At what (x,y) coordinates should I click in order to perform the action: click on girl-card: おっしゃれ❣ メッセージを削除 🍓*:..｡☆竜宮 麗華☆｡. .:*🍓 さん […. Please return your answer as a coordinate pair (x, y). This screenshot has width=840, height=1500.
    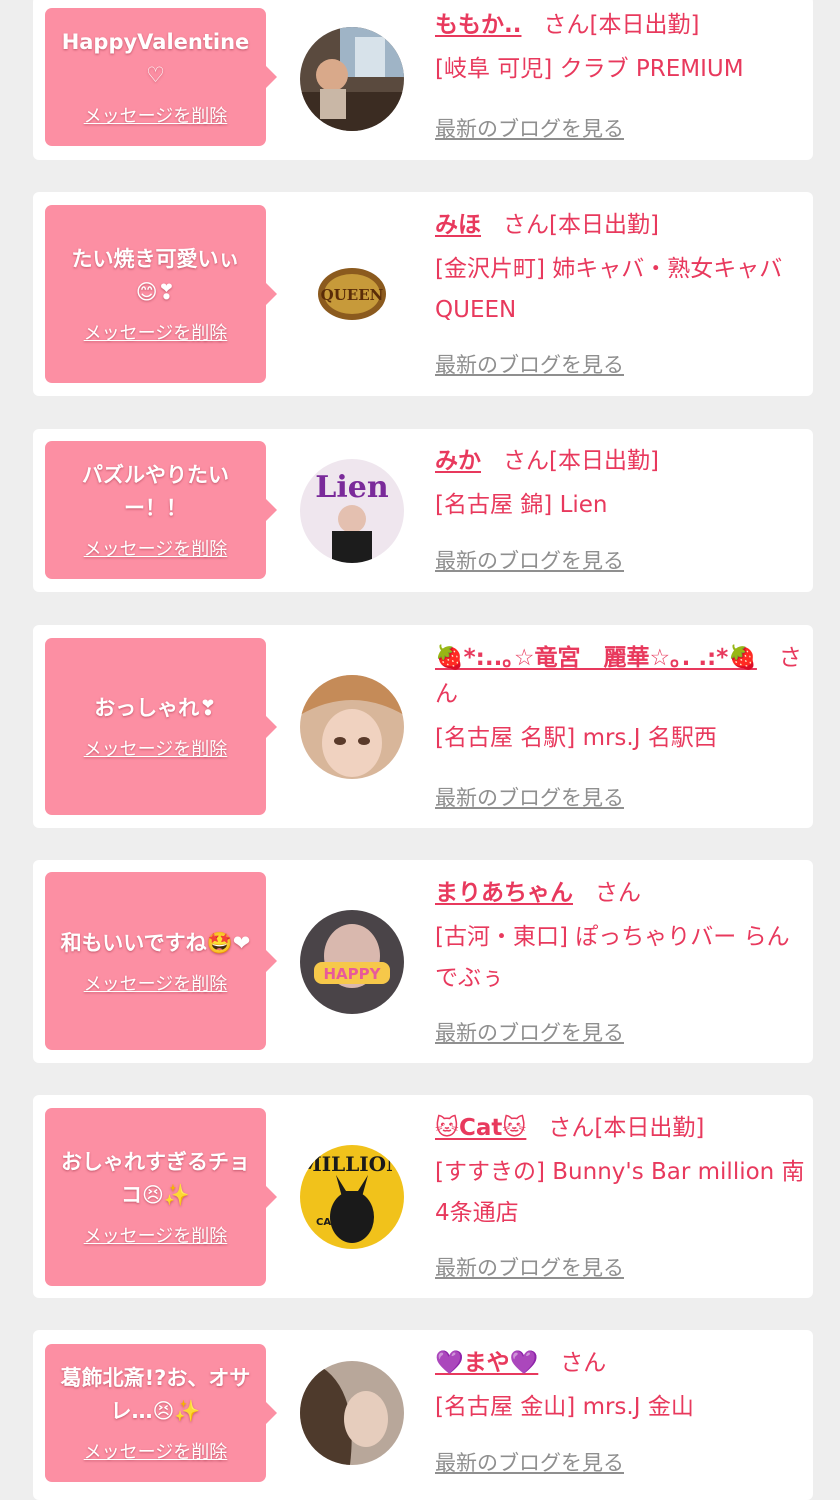
    Looking at the image, I should click on (423, 726).